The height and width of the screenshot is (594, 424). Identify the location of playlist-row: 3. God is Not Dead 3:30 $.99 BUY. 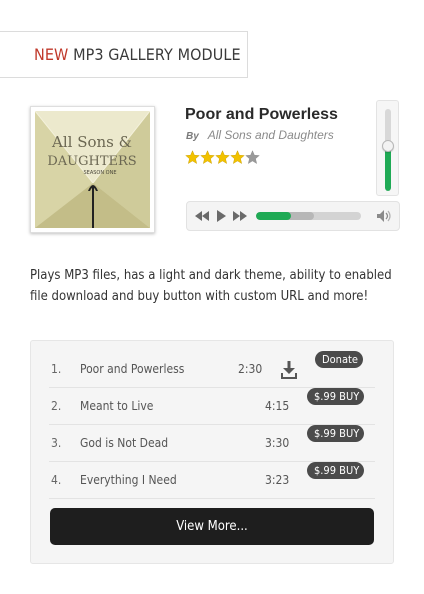
(212, 443).